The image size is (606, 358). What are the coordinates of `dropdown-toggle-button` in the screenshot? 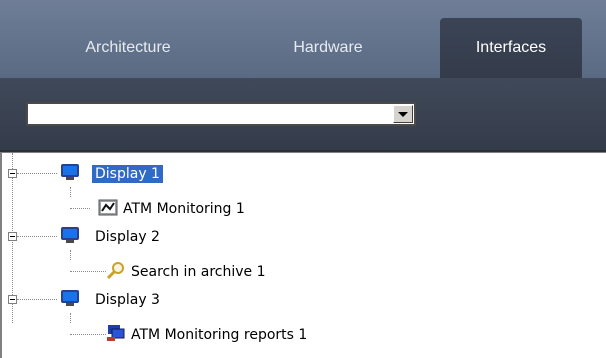 It's located at (403, 114).